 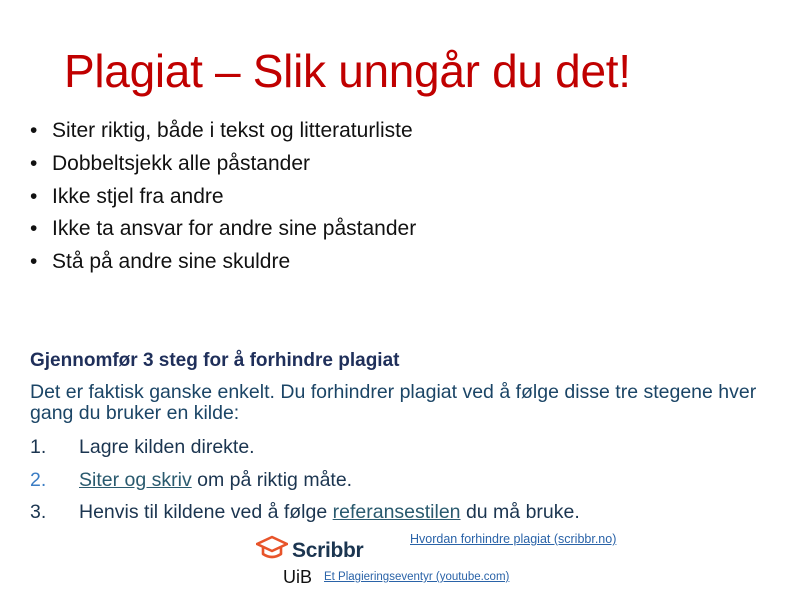 I want to click on youtube-link: Et Plagieringseventyr (youtube.com), so click(x=416, y=577).